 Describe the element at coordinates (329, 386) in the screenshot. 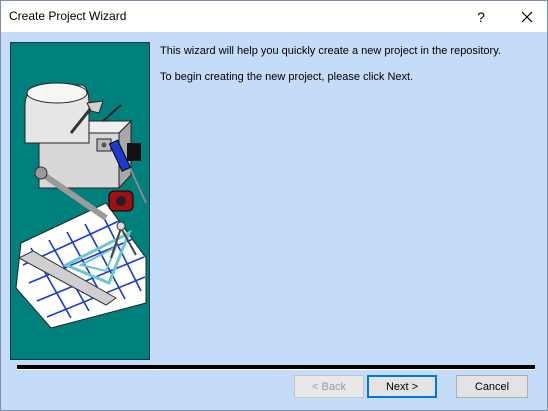

I see `back-button: < Back` at that location.